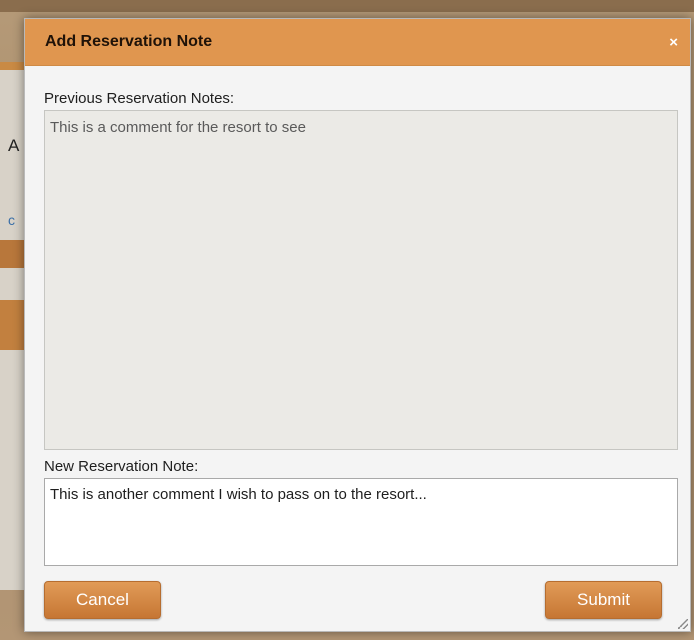 This screenshot has height=640, width=694. I want to click on cancel-button: Cancel, so click(102, 600).